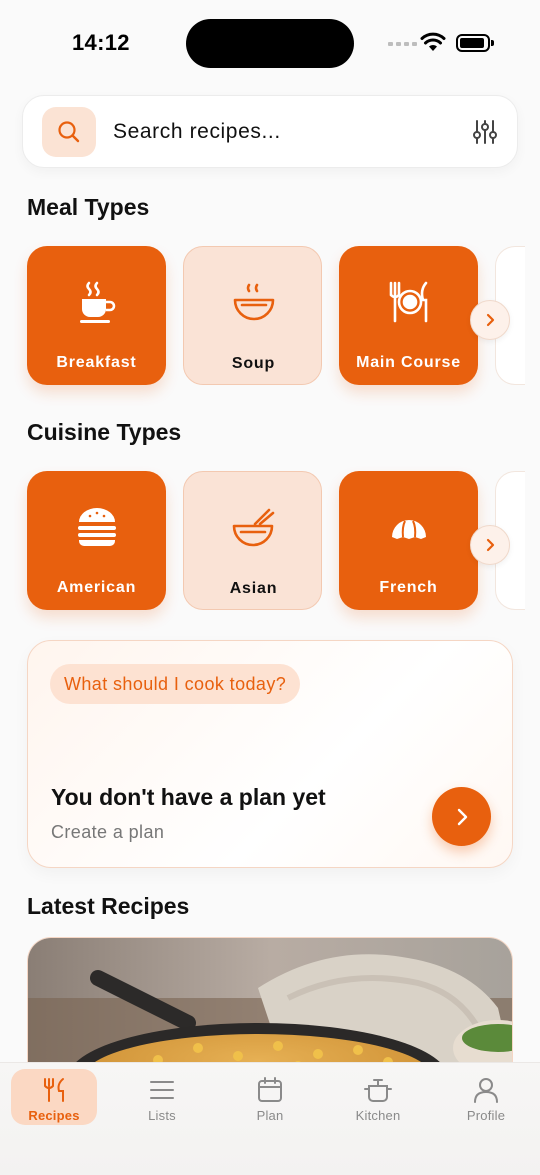 The image size is (540, 1175). Describe the element at coordinates (101, 42) in the screenshot. I see `status-time: 14:12` at that location.